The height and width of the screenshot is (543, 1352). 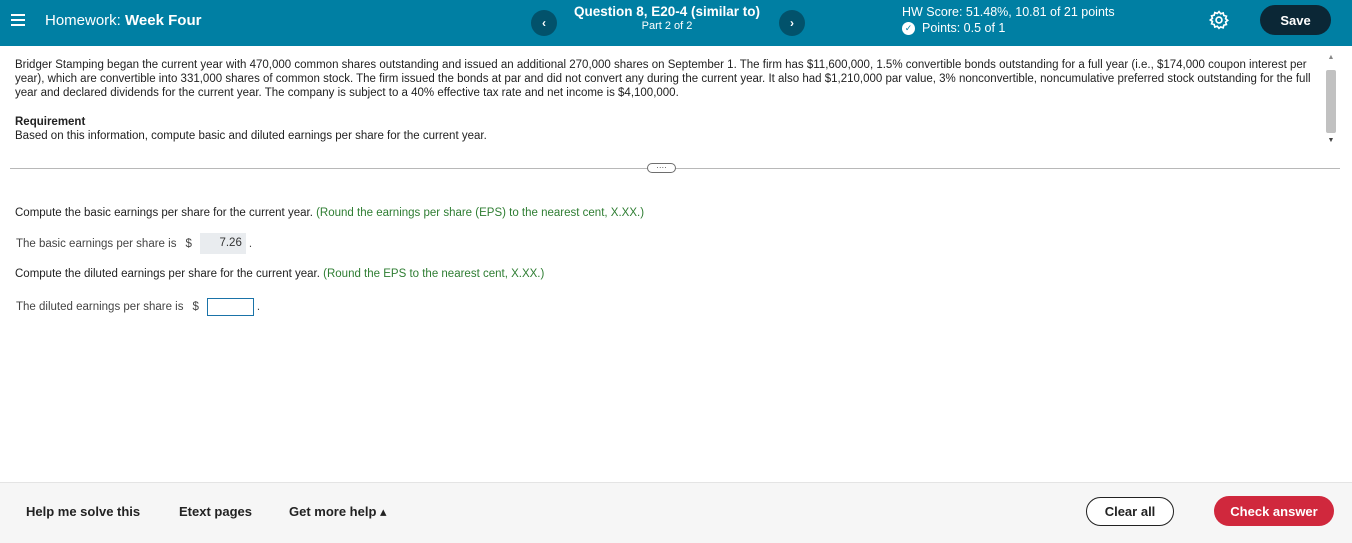 I want to click on homework-title: Homework: Week Four, so click(x=123, y=20).